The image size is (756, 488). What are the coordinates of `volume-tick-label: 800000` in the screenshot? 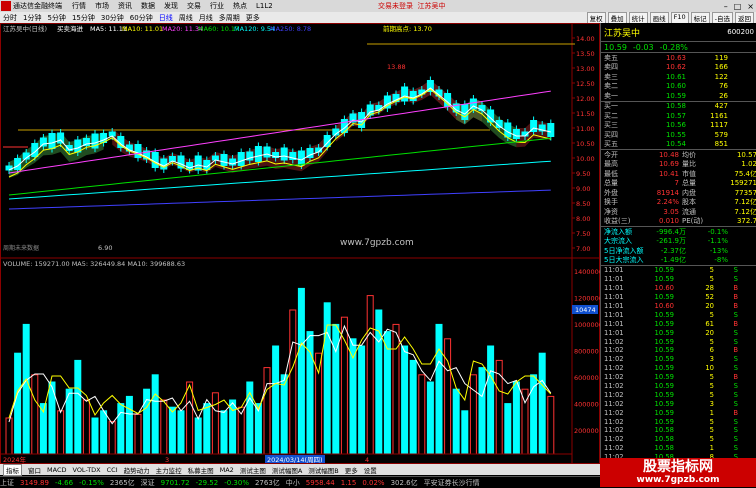 It's located at (586, 352).